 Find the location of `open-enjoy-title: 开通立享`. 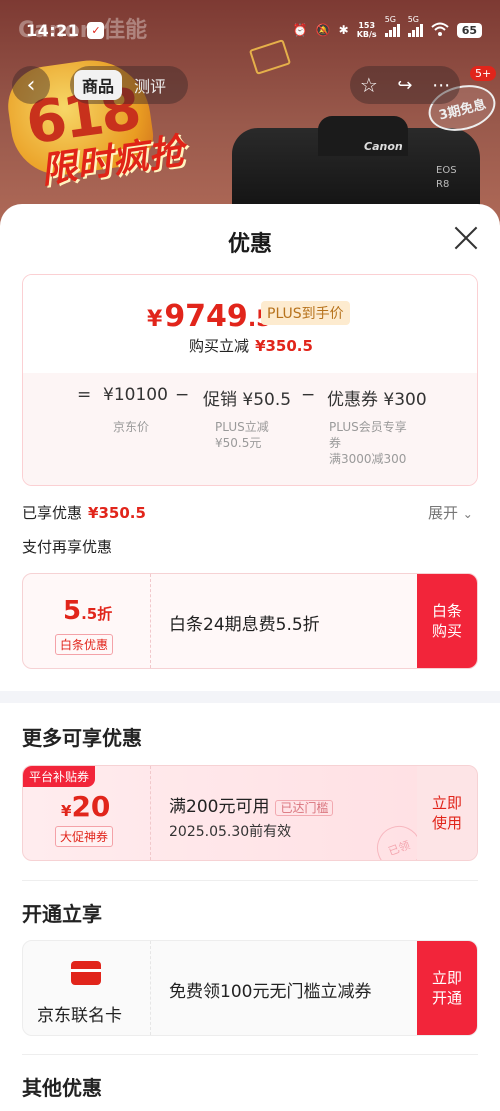

open-enjoy-title: 开通立享 is located at coordinates (62, 914).